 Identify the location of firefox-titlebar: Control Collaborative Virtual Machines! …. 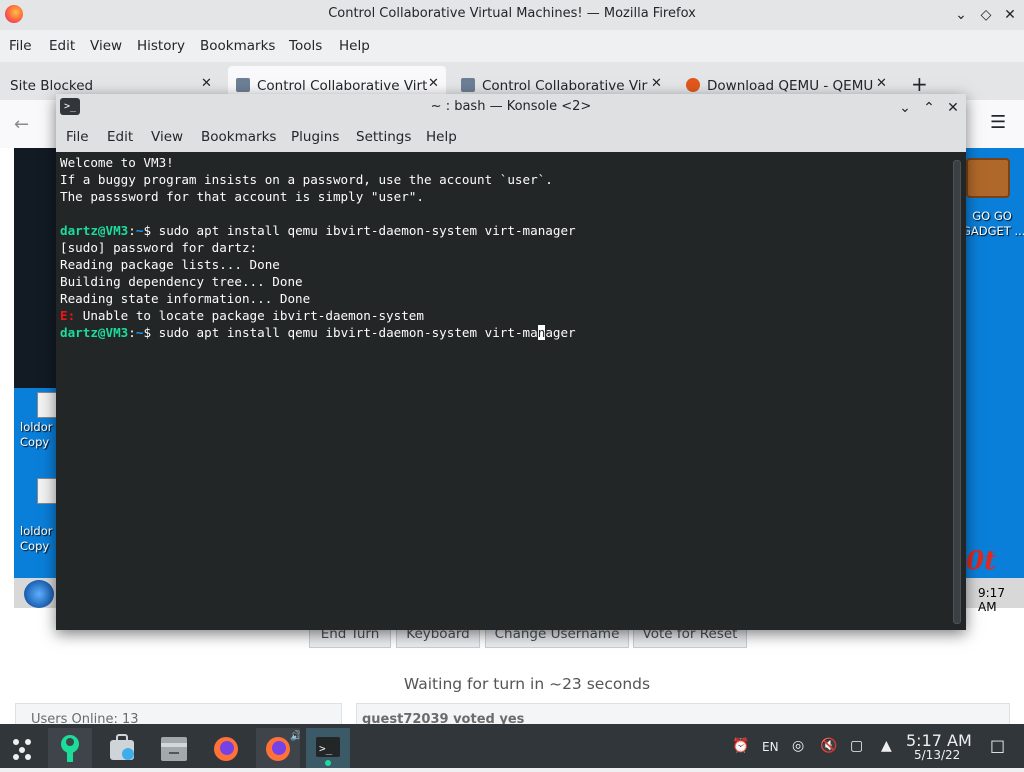
(512, 15).